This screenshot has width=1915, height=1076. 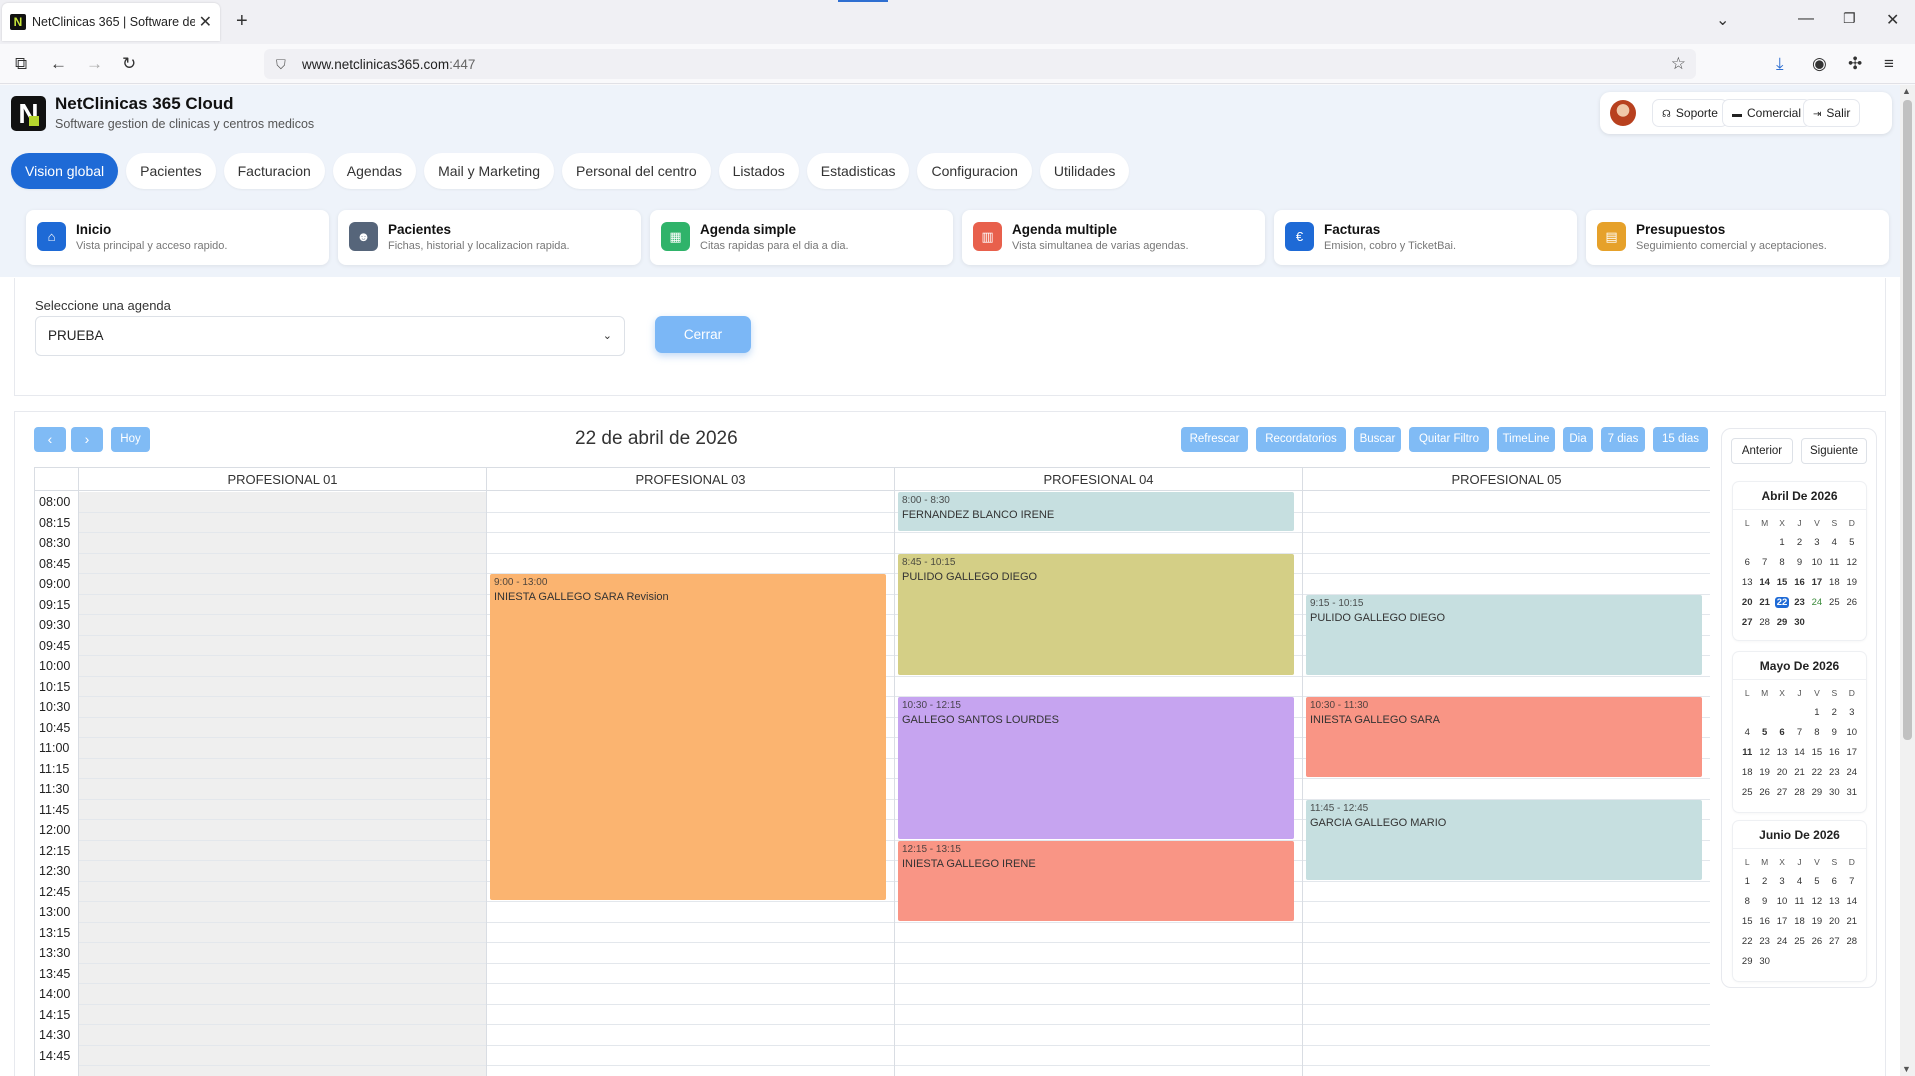 What do you see at coordinates (1504, 634) in the screenshot?
I see `appointment: 9:15 - 10:15 PULIDO GALLEGO DIEGO` at bounding box center [1504, 634].